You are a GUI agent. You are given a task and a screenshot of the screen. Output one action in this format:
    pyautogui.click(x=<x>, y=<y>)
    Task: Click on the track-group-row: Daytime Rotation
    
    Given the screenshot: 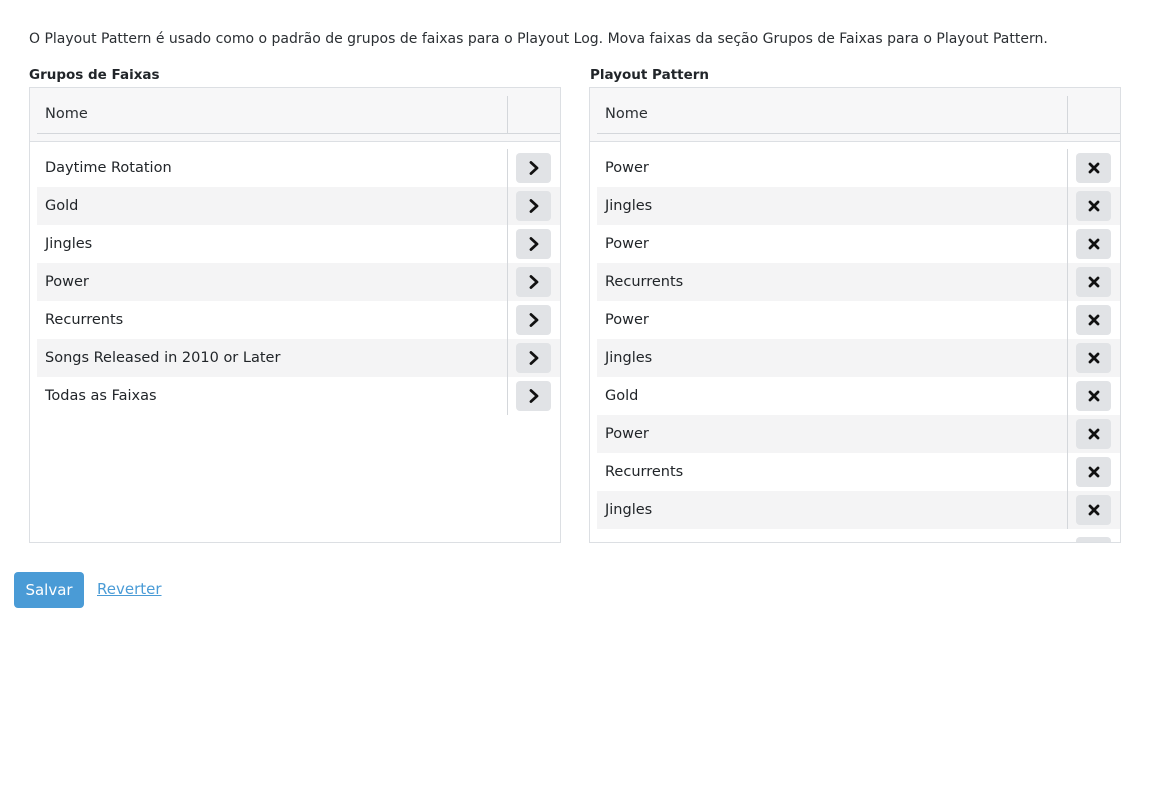 What is the action you would take?
    pyautogui.click(x=298, y=168)
    